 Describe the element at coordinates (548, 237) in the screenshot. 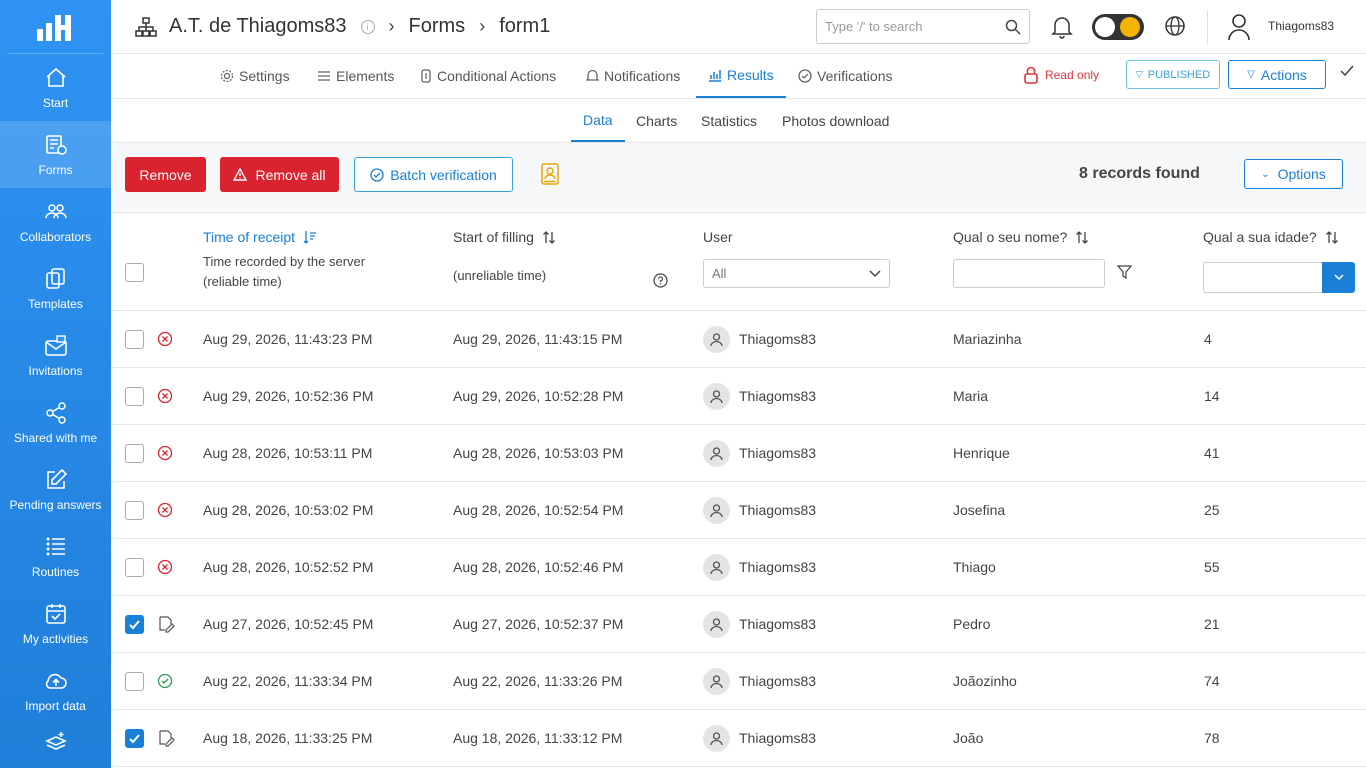

I see `sort-icon` at that location.